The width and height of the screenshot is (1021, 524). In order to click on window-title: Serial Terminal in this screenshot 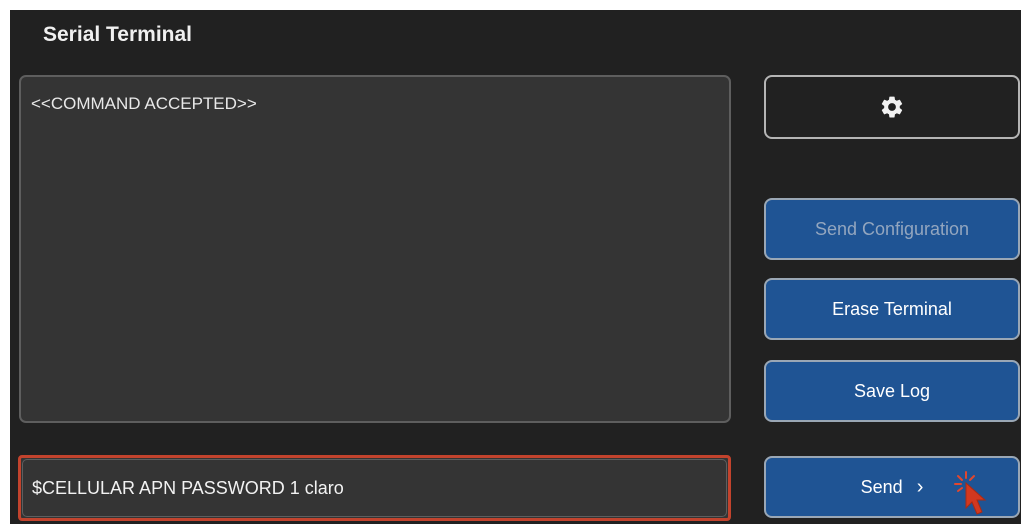, I will do `click(118, 34)`.